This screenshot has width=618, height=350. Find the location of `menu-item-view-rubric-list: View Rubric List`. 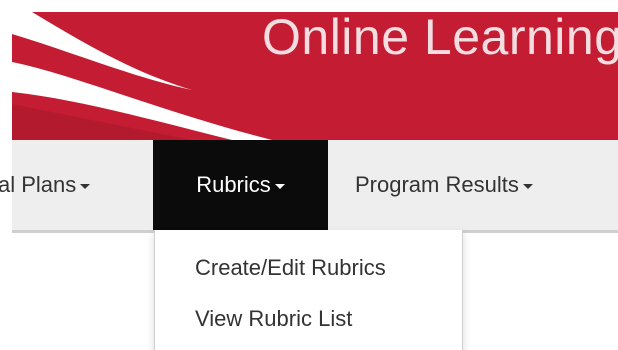

menu-item-view-rubric-list: View Rubric List is located at coordinates (273, 319).